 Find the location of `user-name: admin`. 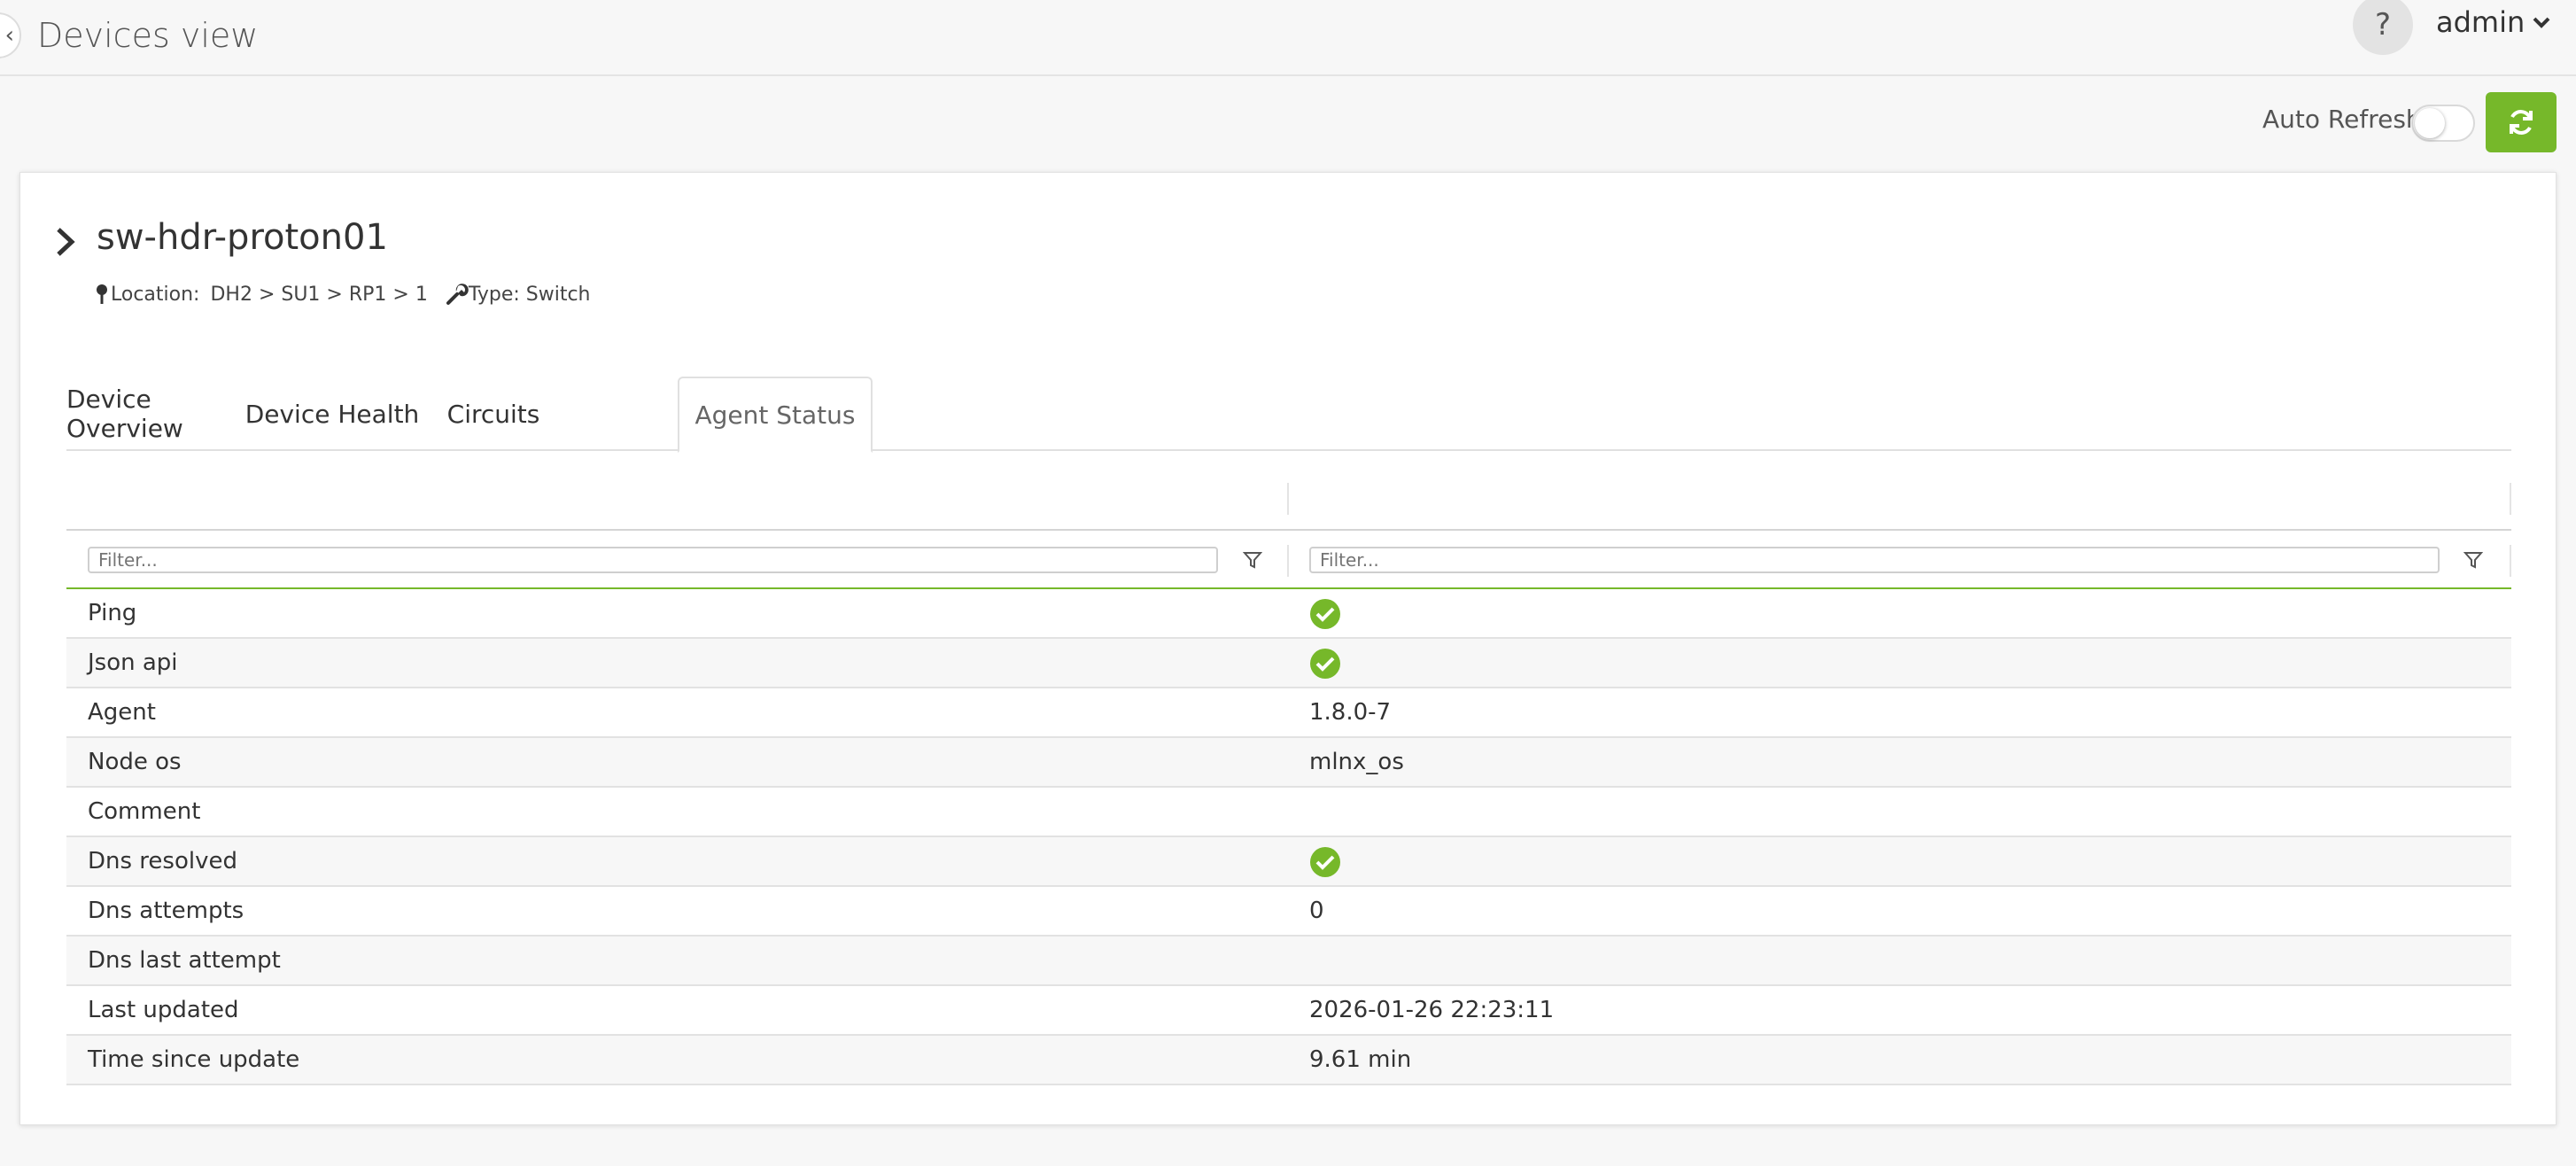

user-name: admin is located at coordinates (2481, 22).